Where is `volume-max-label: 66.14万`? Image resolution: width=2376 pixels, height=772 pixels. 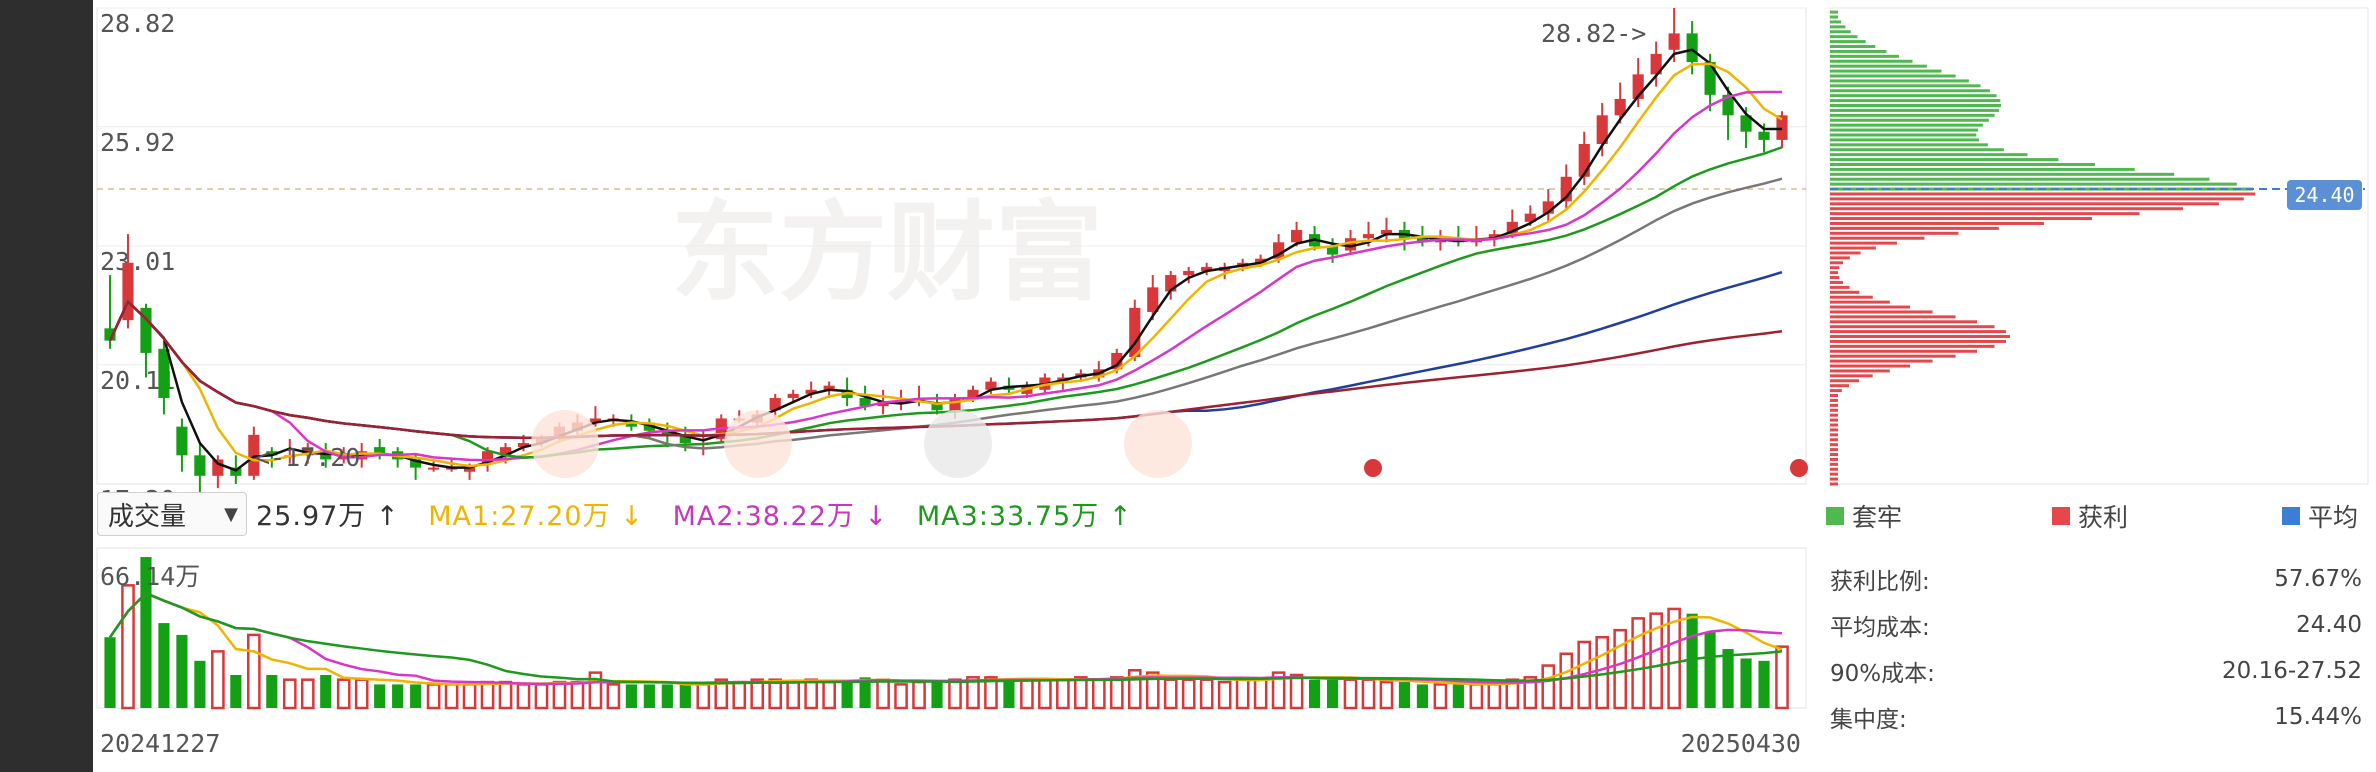
volume-max-label: 66.14万 is located at coordinates (150, 576).